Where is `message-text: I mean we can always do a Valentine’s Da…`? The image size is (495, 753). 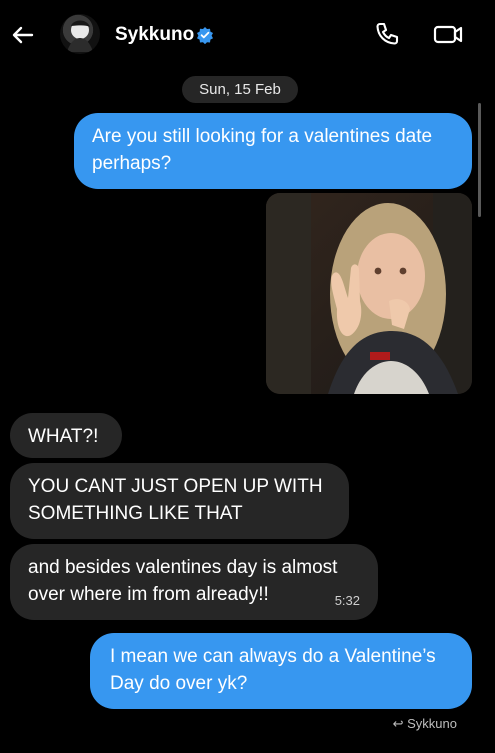
message-text: I mean we can always do a Valentine’s Da… is located at coordinates (273, 670).